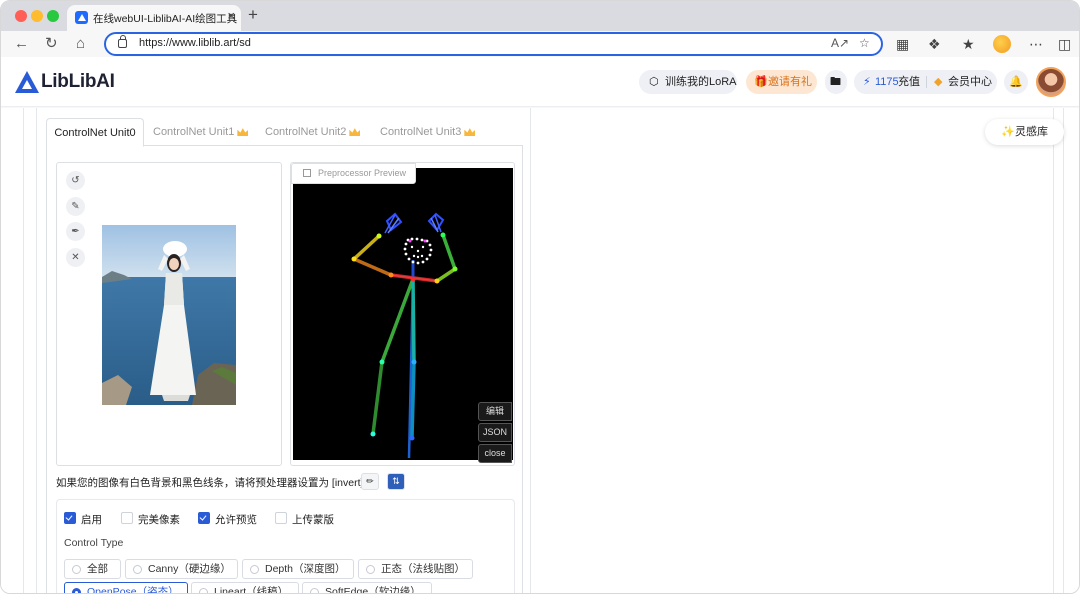 The image size is (1080, 594). What do you see at coordinates (94, 543) in the screenshot?
I see `control-type-label: Control Type` at bounding box center [94, 543].